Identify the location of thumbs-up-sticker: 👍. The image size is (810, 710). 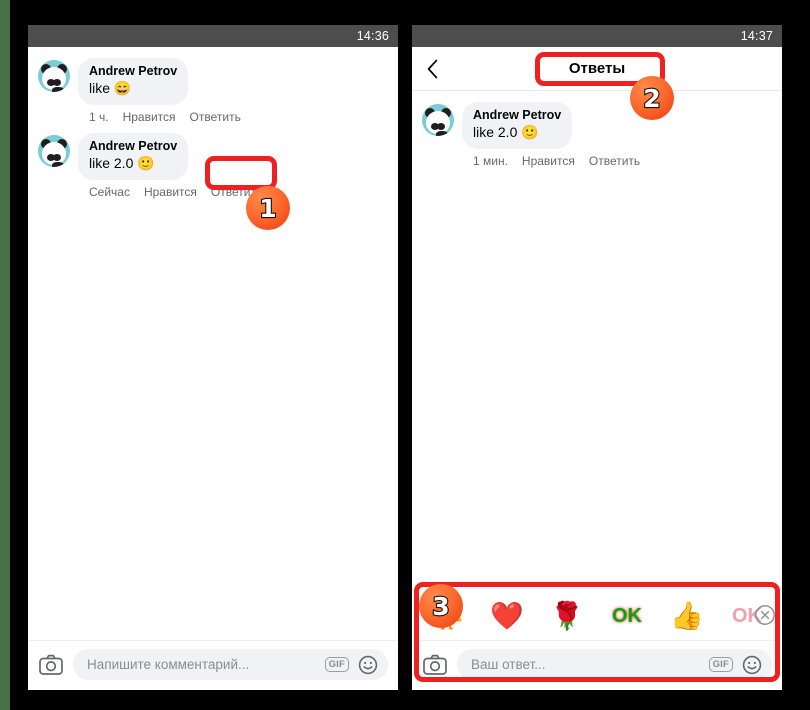
(687, 616).